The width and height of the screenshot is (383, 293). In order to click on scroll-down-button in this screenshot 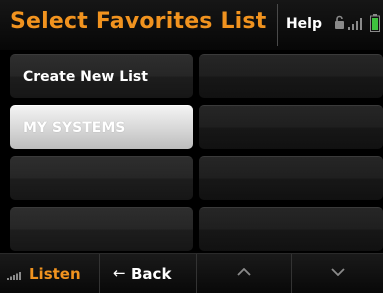, I will do `click(337, 273)`.